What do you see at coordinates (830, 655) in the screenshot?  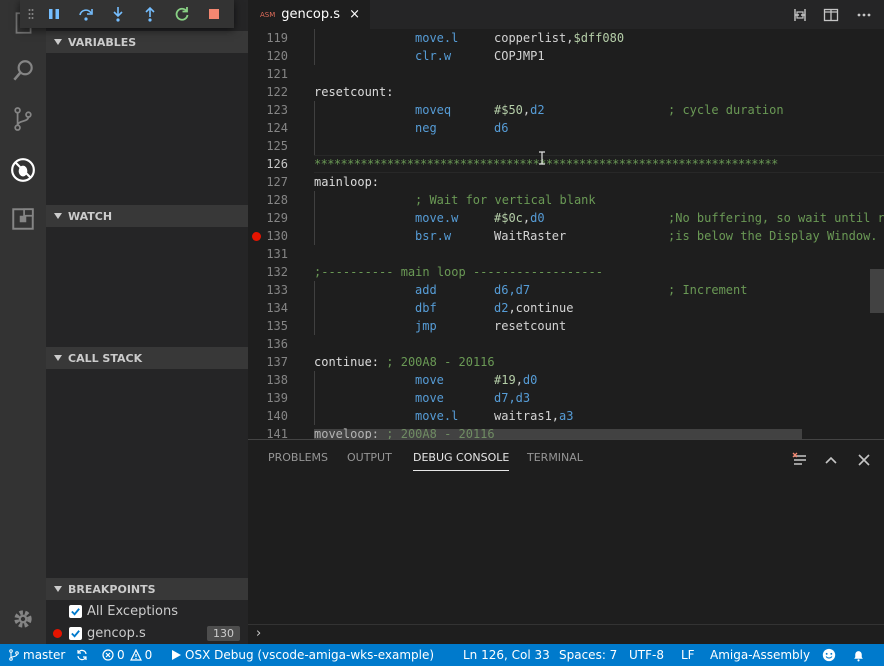 I see `feedback-button` at bounding box center [830, 655].